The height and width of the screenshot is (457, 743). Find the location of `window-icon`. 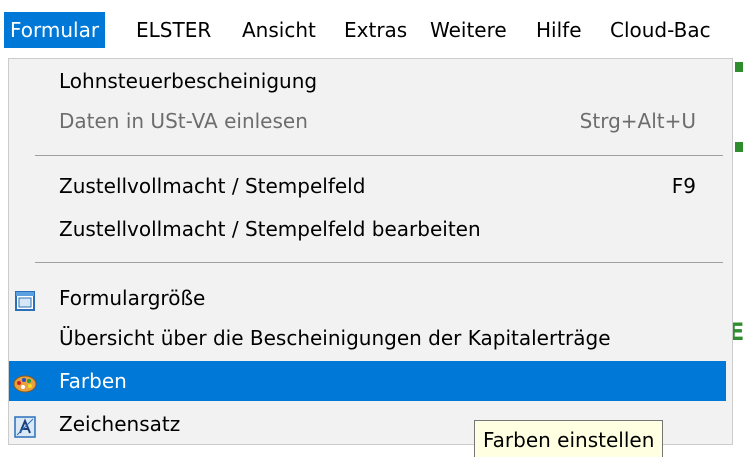

window-icon is located at coordinates (25, 298).